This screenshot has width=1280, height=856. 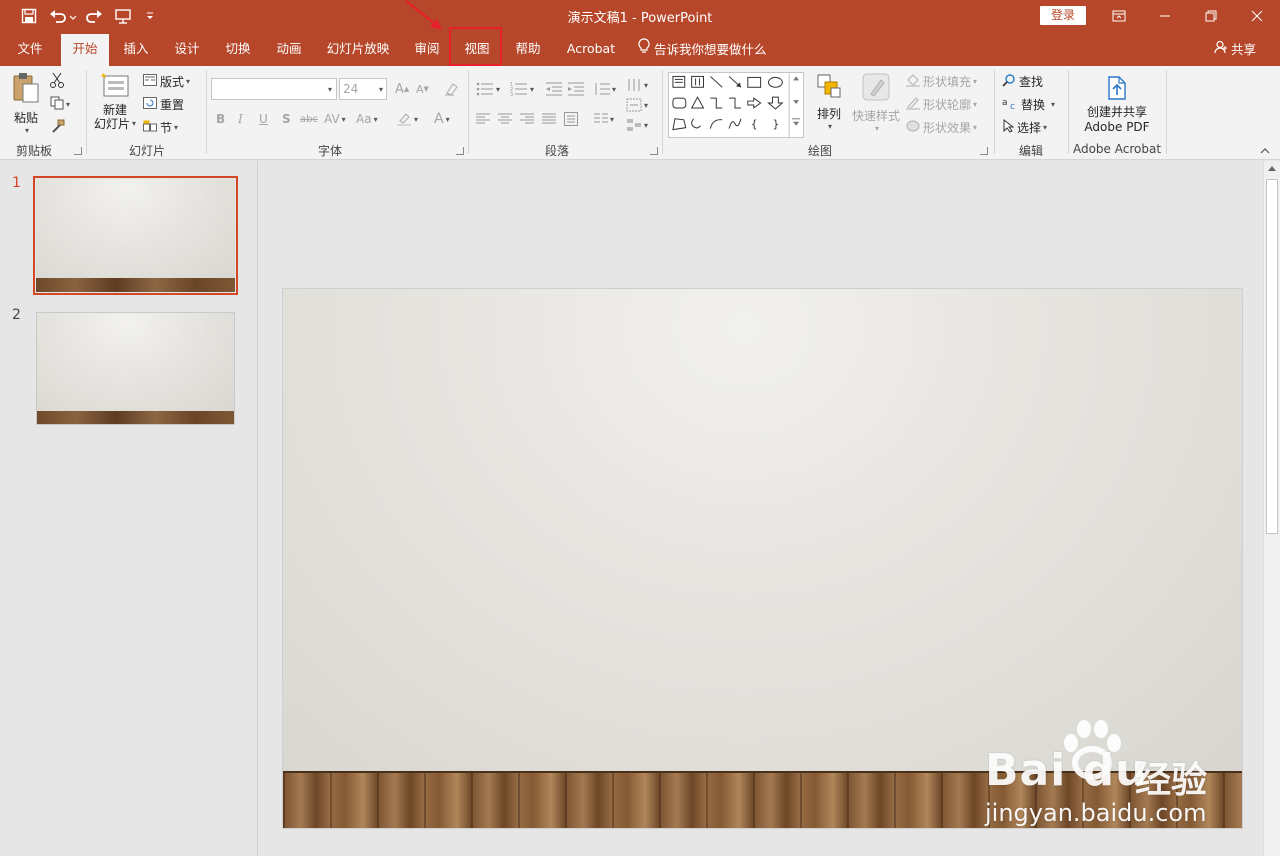 What do you see at coordinates (608, 119) in the screenshot?
I see `columns-icon: ▾` at bounding box center [608, 119].